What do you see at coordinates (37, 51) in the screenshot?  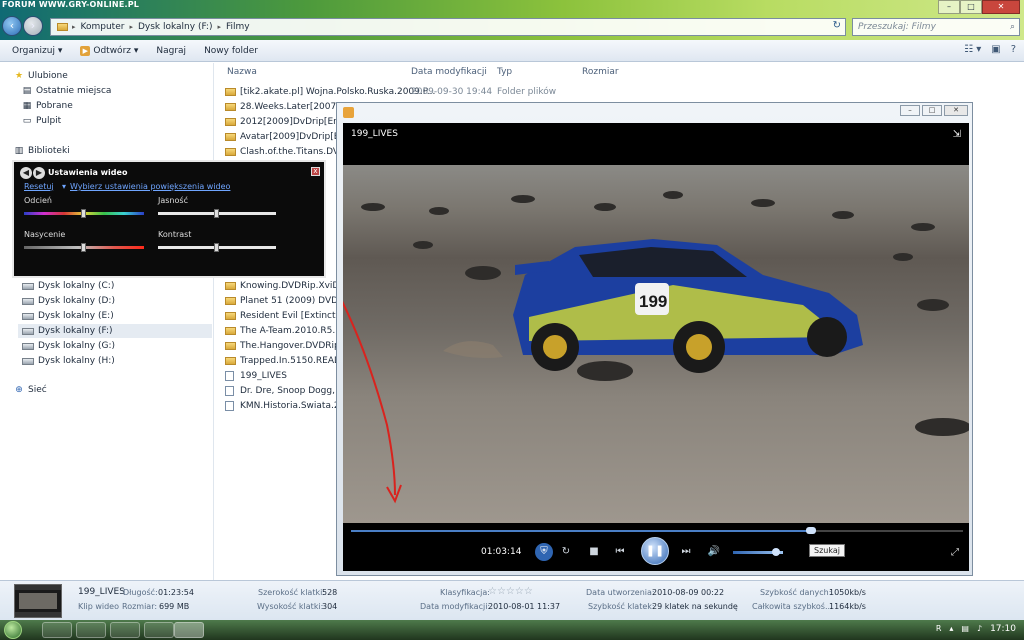 I see `organize-button: Organizuj ▾` at bounding box center [37, 51].